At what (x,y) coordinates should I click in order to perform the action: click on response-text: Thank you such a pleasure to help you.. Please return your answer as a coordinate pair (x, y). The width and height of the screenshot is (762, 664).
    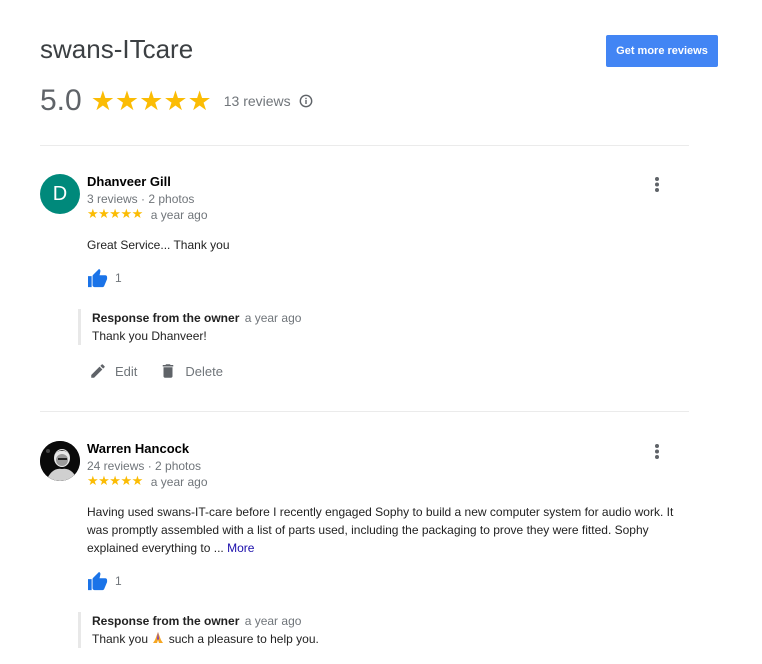
    Looking at the image, I should click on (372, 639).